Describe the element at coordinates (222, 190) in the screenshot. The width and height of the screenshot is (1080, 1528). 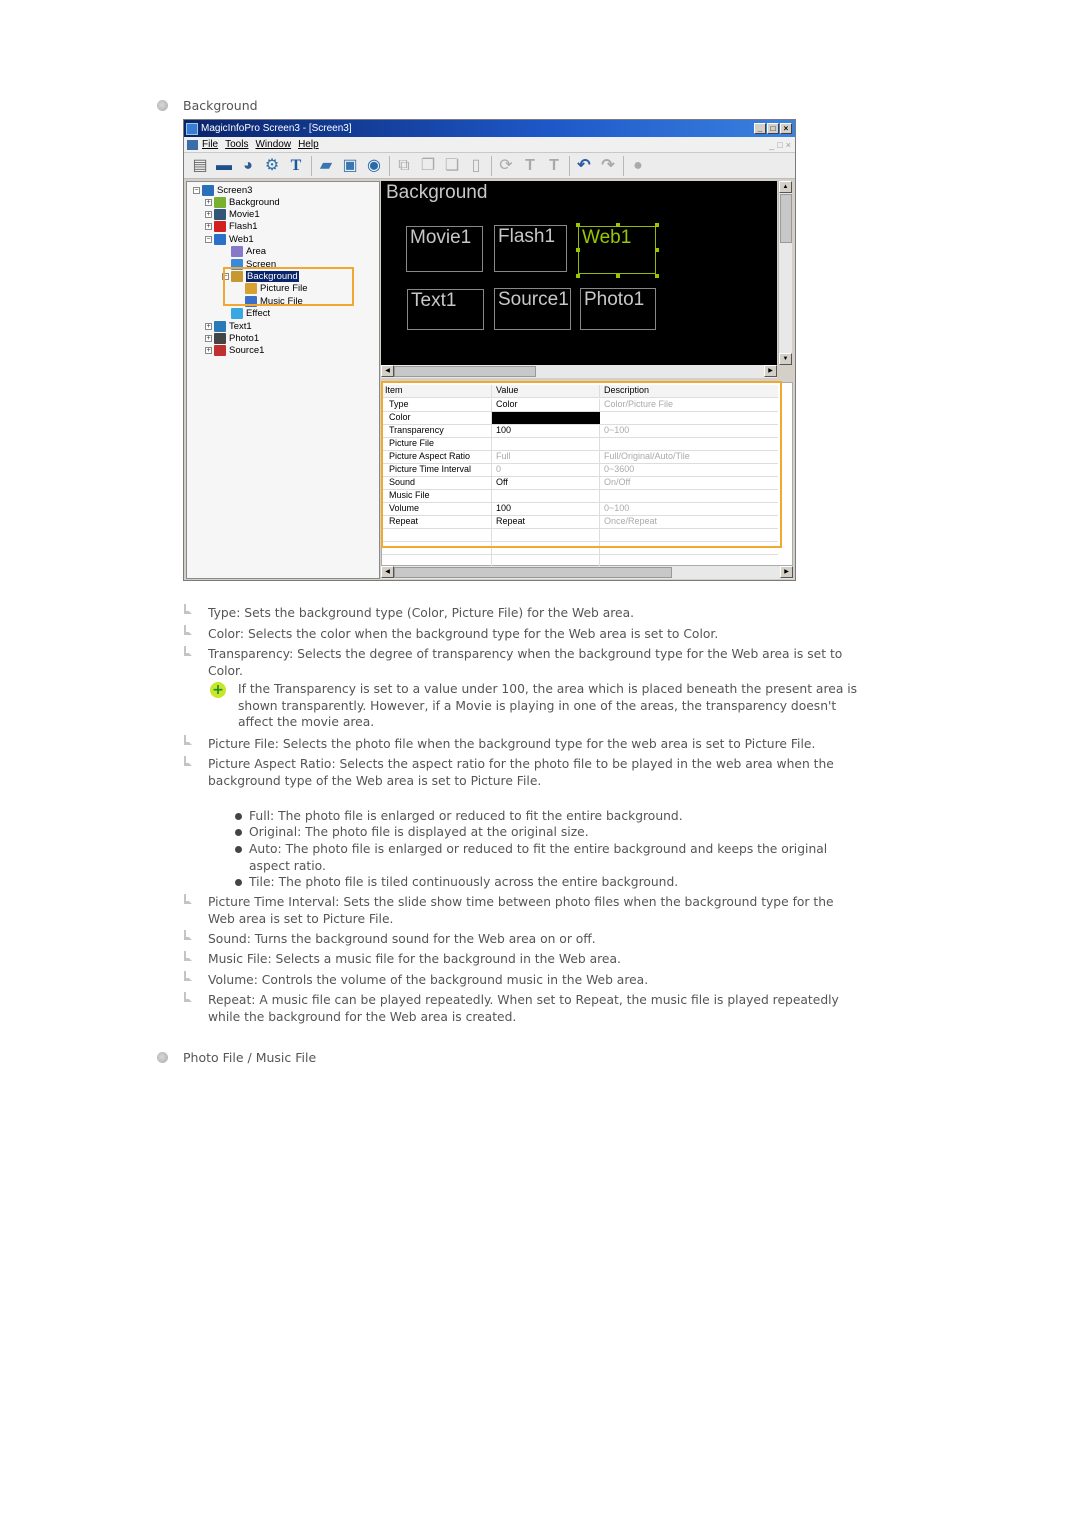
I see `tree-node-root: − Screen3` at that location.